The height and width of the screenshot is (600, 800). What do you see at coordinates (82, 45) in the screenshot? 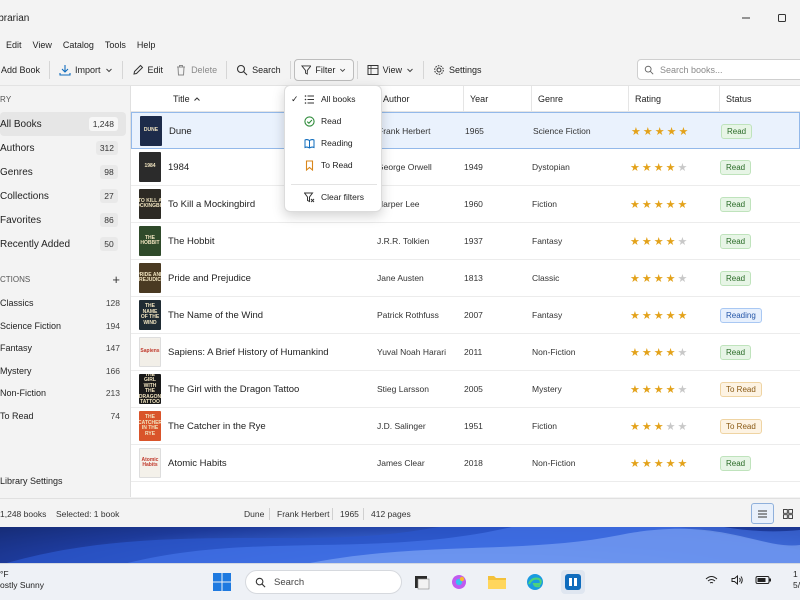
I see `menu-catalog: Catalog` at bounding box center [82, 45].